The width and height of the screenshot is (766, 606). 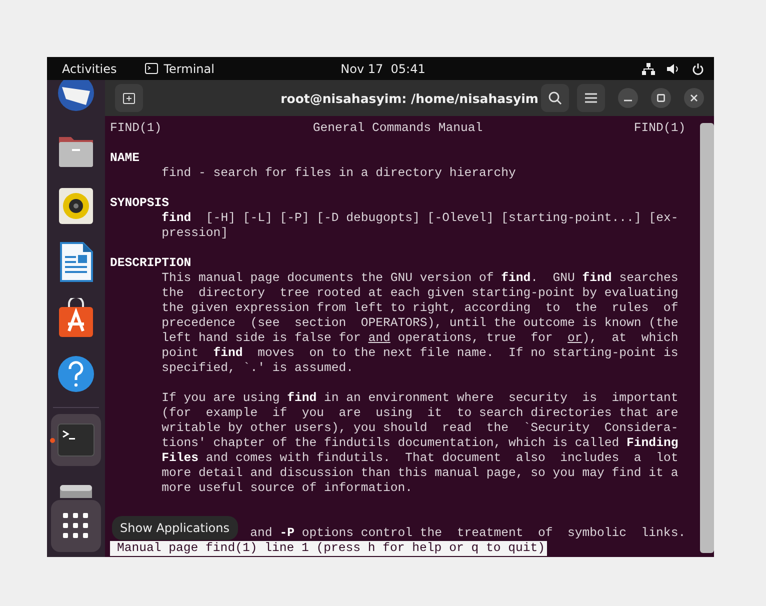 I want to click on tooltip: Show Applications, so click(x=175, y=528).